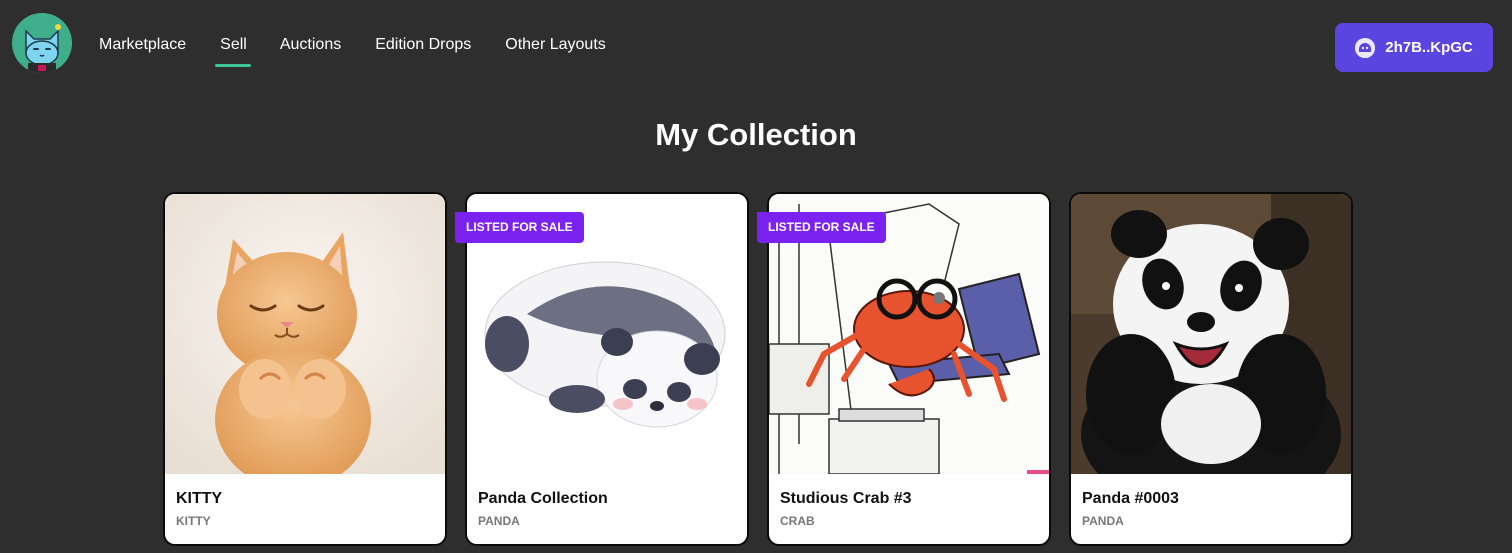  I want to click on nav-edition-drops: Edition Drops, so click(423, 45).